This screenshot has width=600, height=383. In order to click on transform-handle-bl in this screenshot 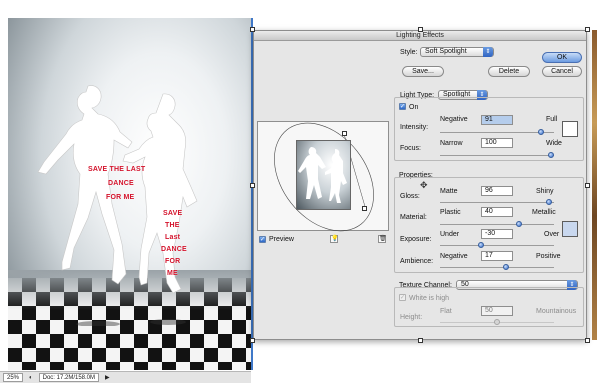, I will do `click(252, 340)`.